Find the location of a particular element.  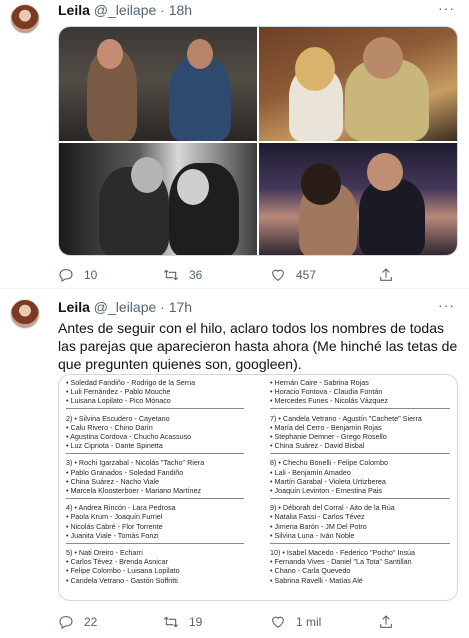

list-item: • Stephanie Demner - Grego Rosello is located at coordinates (328, 436).